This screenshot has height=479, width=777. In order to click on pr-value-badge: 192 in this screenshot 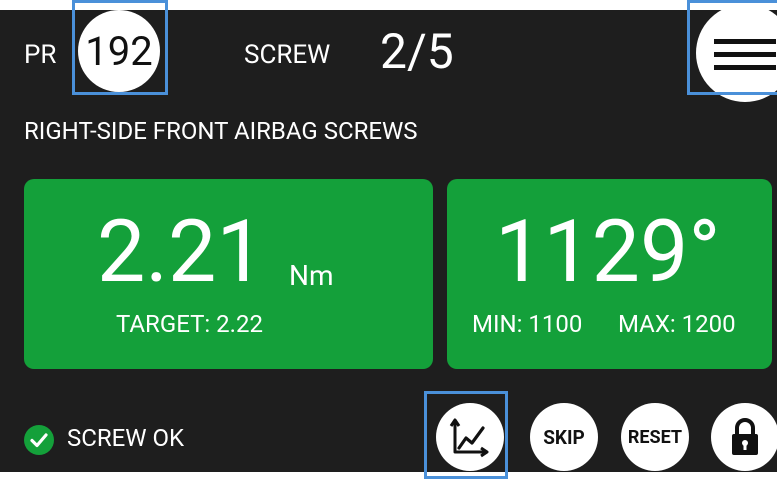, I will do `click(119, 51)`.